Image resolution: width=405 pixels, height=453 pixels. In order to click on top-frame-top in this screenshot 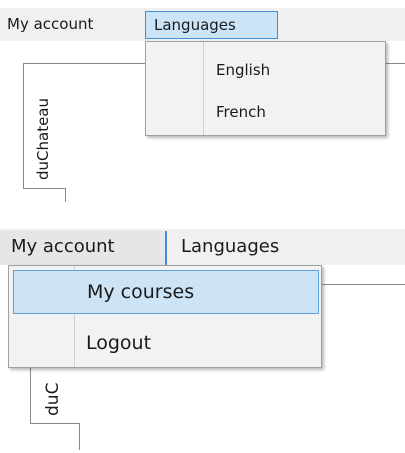, I will do `click(84, 63)`.